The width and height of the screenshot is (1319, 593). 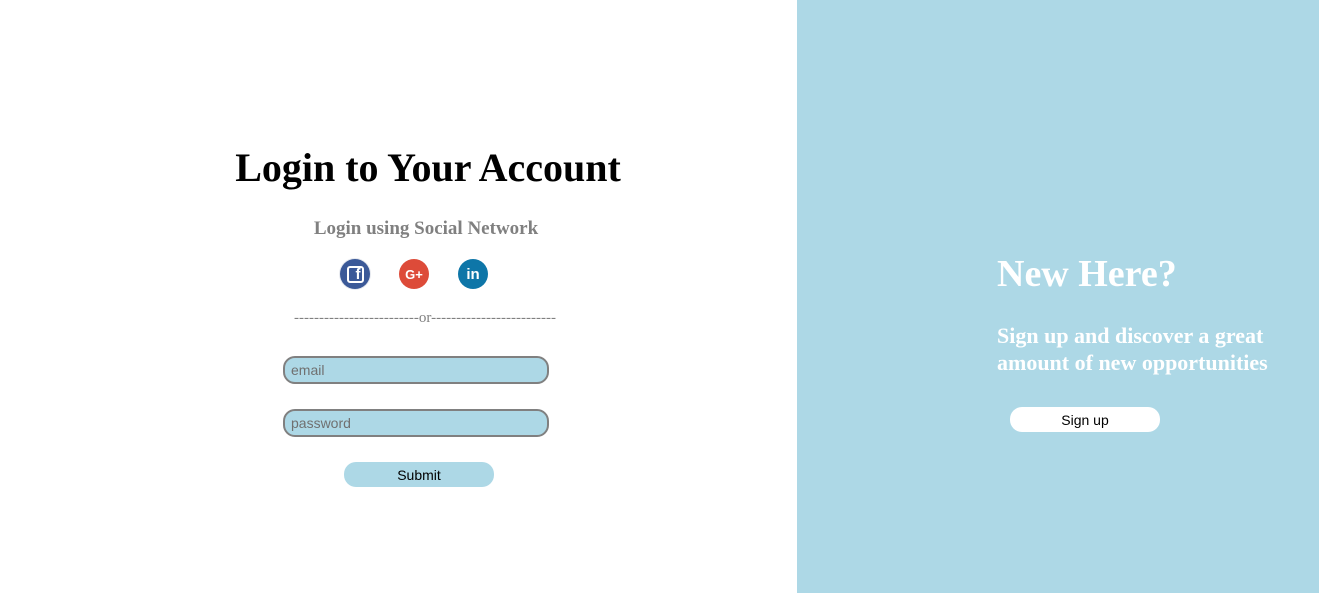 What do you see at coordinates (1085, 419) in the screenshot?
I see `signup-button: Sign up` at bounding box center [1085, 419].